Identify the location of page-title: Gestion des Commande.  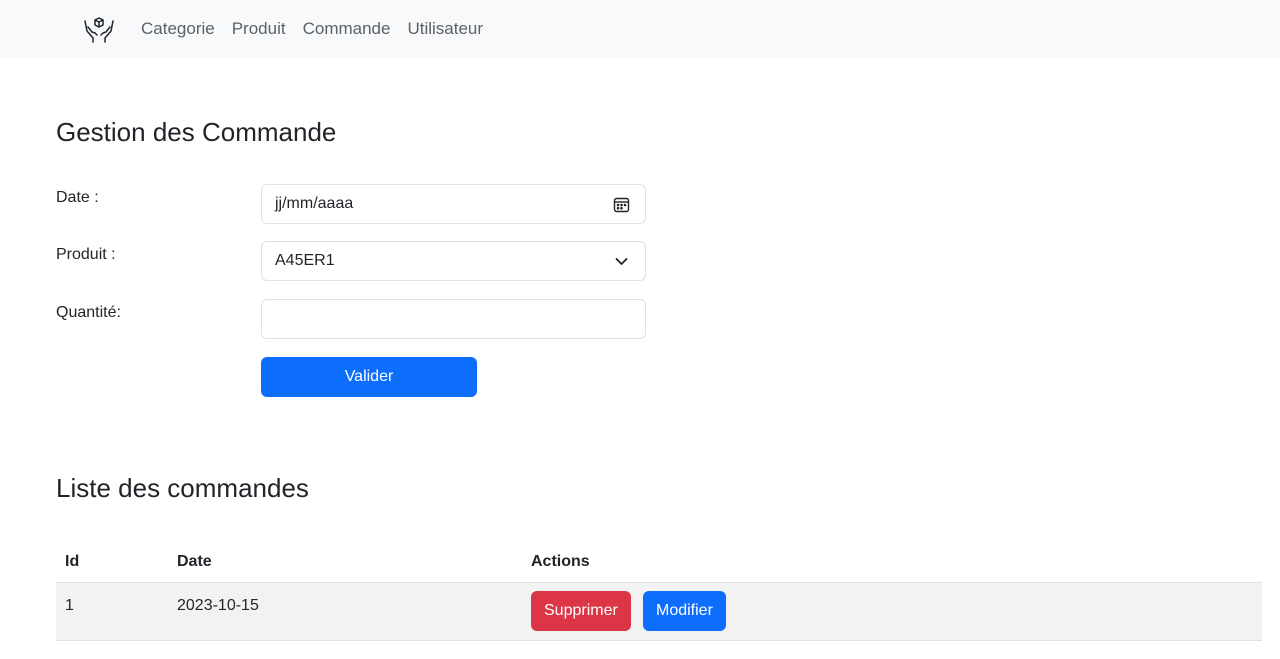
(196, 132).